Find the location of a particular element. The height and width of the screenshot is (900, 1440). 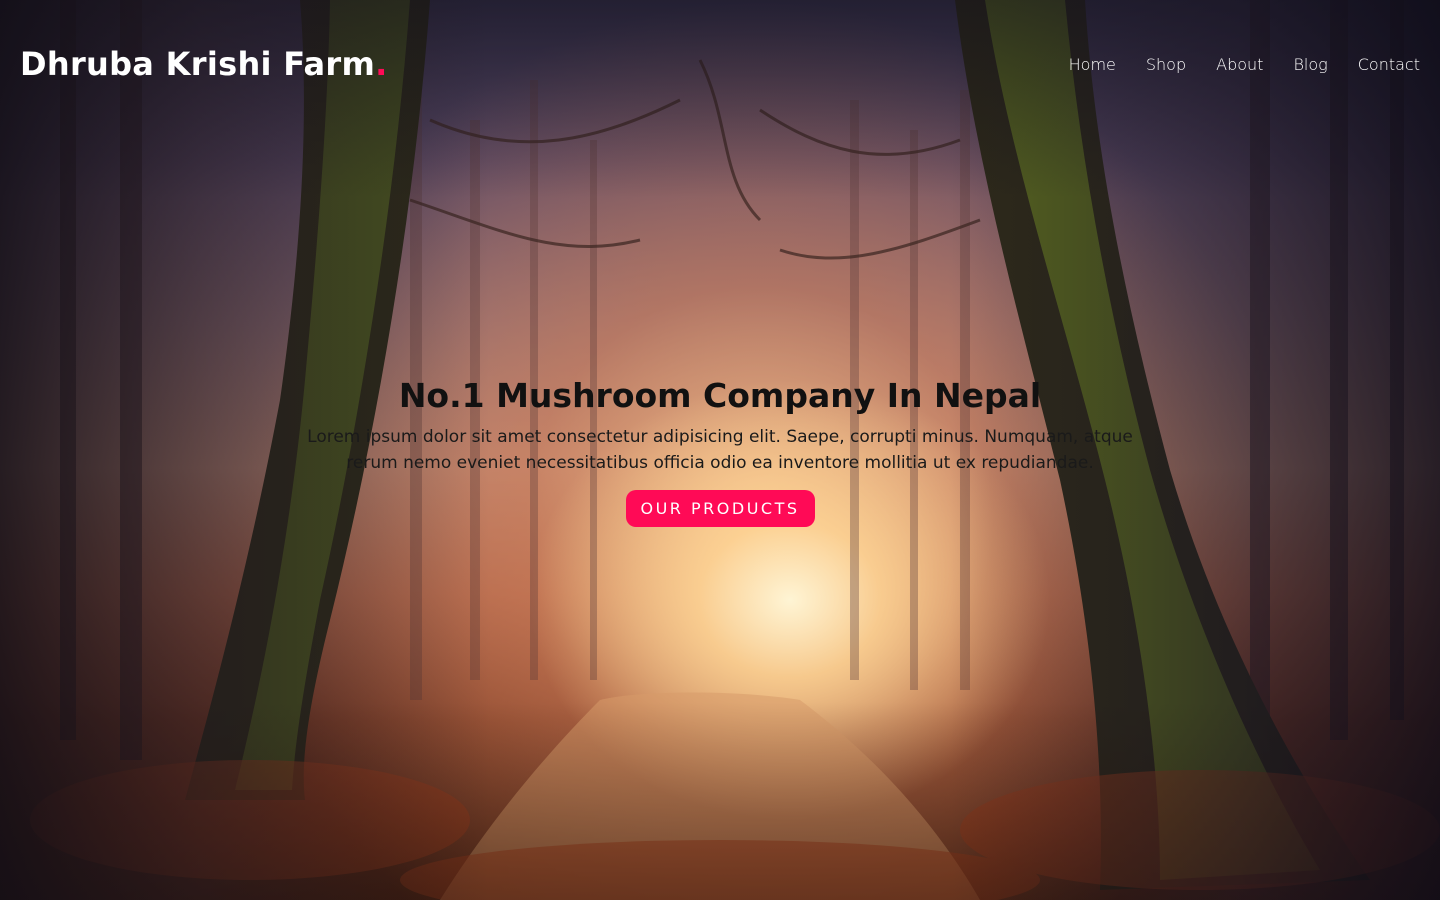

nav-link-about: About is located at coordinates (1239, 64).